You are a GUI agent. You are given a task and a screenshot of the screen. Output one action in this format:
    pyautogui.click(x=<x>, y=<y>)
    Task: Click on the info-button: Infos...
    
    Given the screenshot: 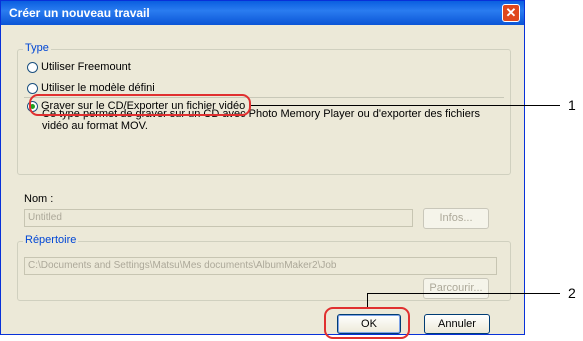 What is the action you would take?
    pyautogui.click(x=456, y=218)
    